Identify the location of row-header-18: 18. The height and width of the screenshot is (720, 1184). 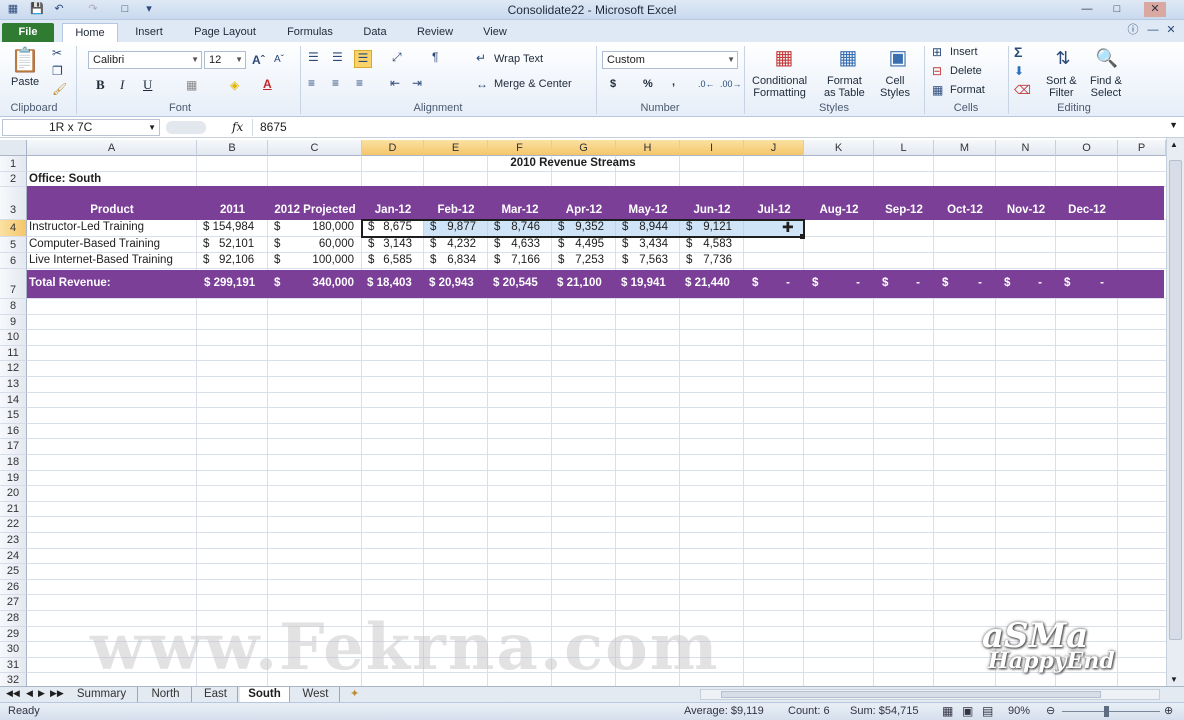
(13, 463).